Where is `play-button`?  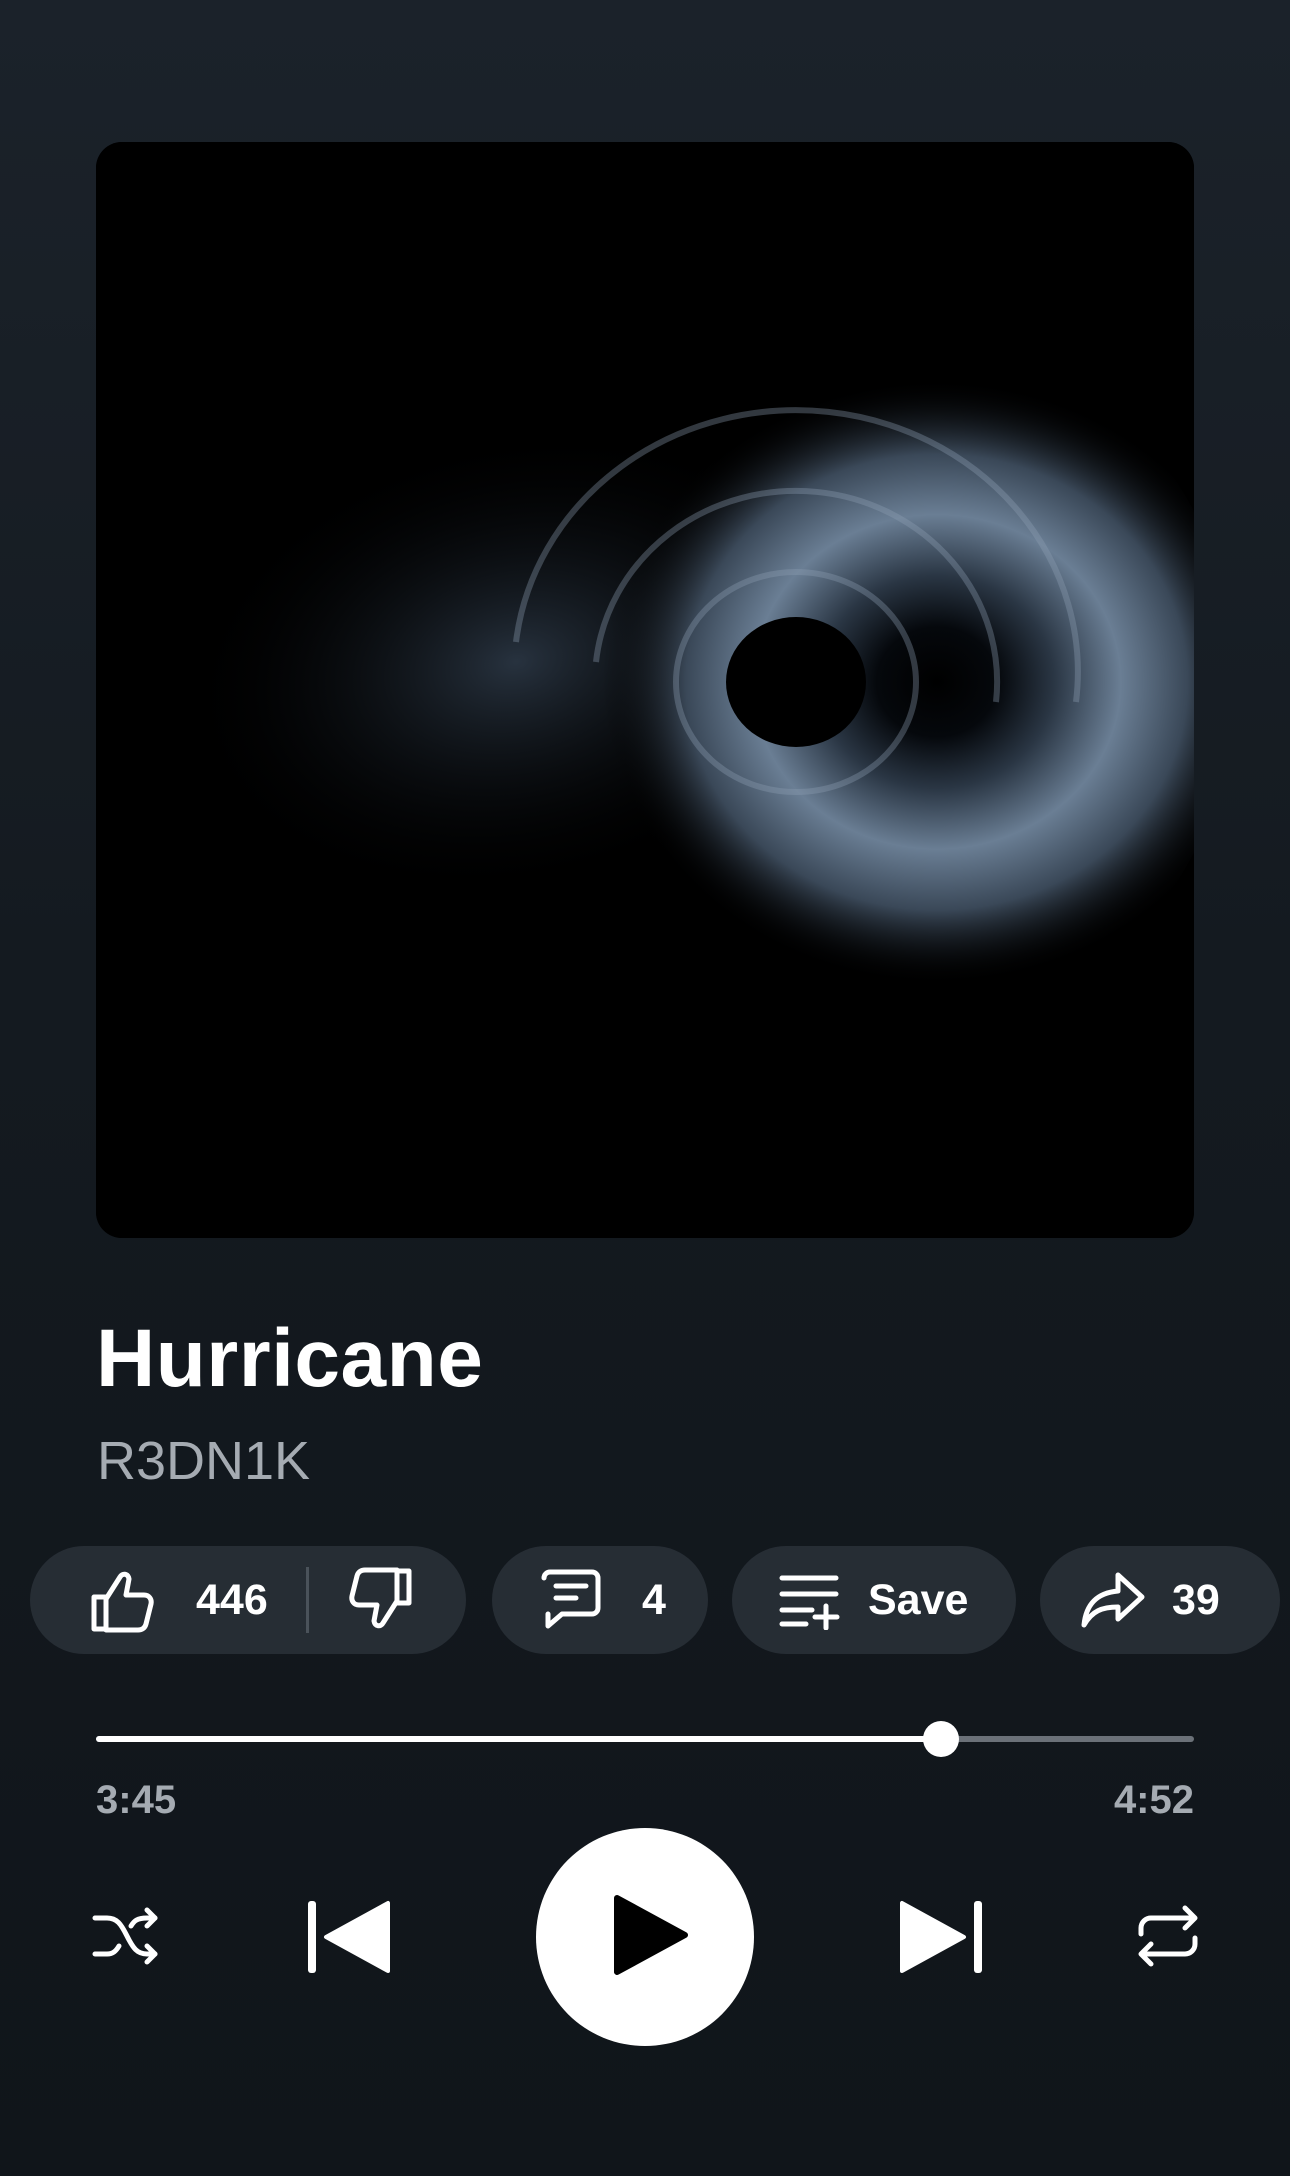
play-button is located at coordinates (645, 1937).